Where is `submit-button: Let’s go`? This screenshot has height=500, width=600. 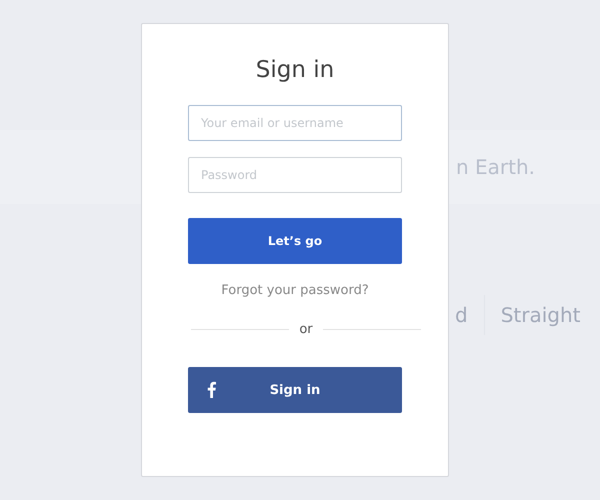
submit-button: Let’s go is located at coordinates (295, 241).